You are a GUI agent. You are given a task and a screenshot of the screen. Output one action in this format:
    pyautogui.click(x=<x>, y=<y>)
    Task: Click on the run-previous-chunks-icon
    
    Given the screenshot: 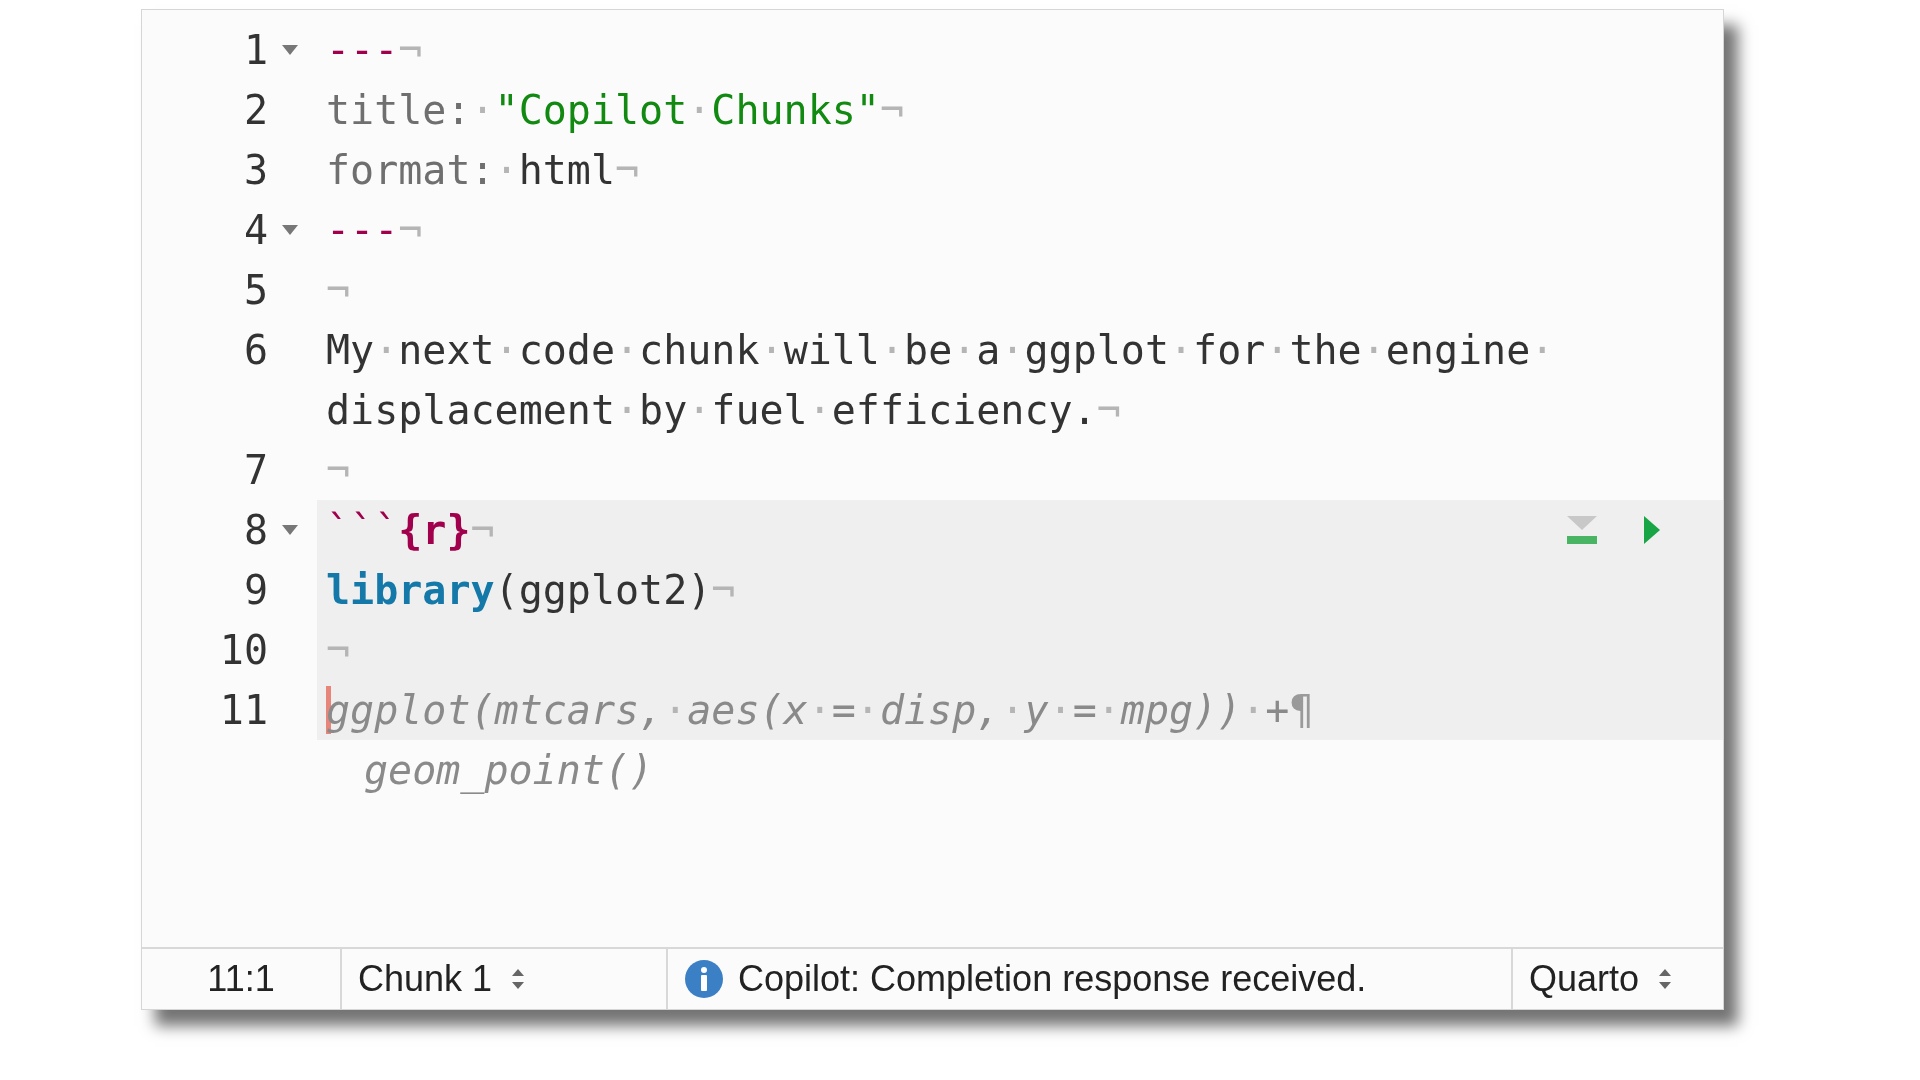 What is the action you would take?
    pyautogui.click(x=1582, y=530)
    